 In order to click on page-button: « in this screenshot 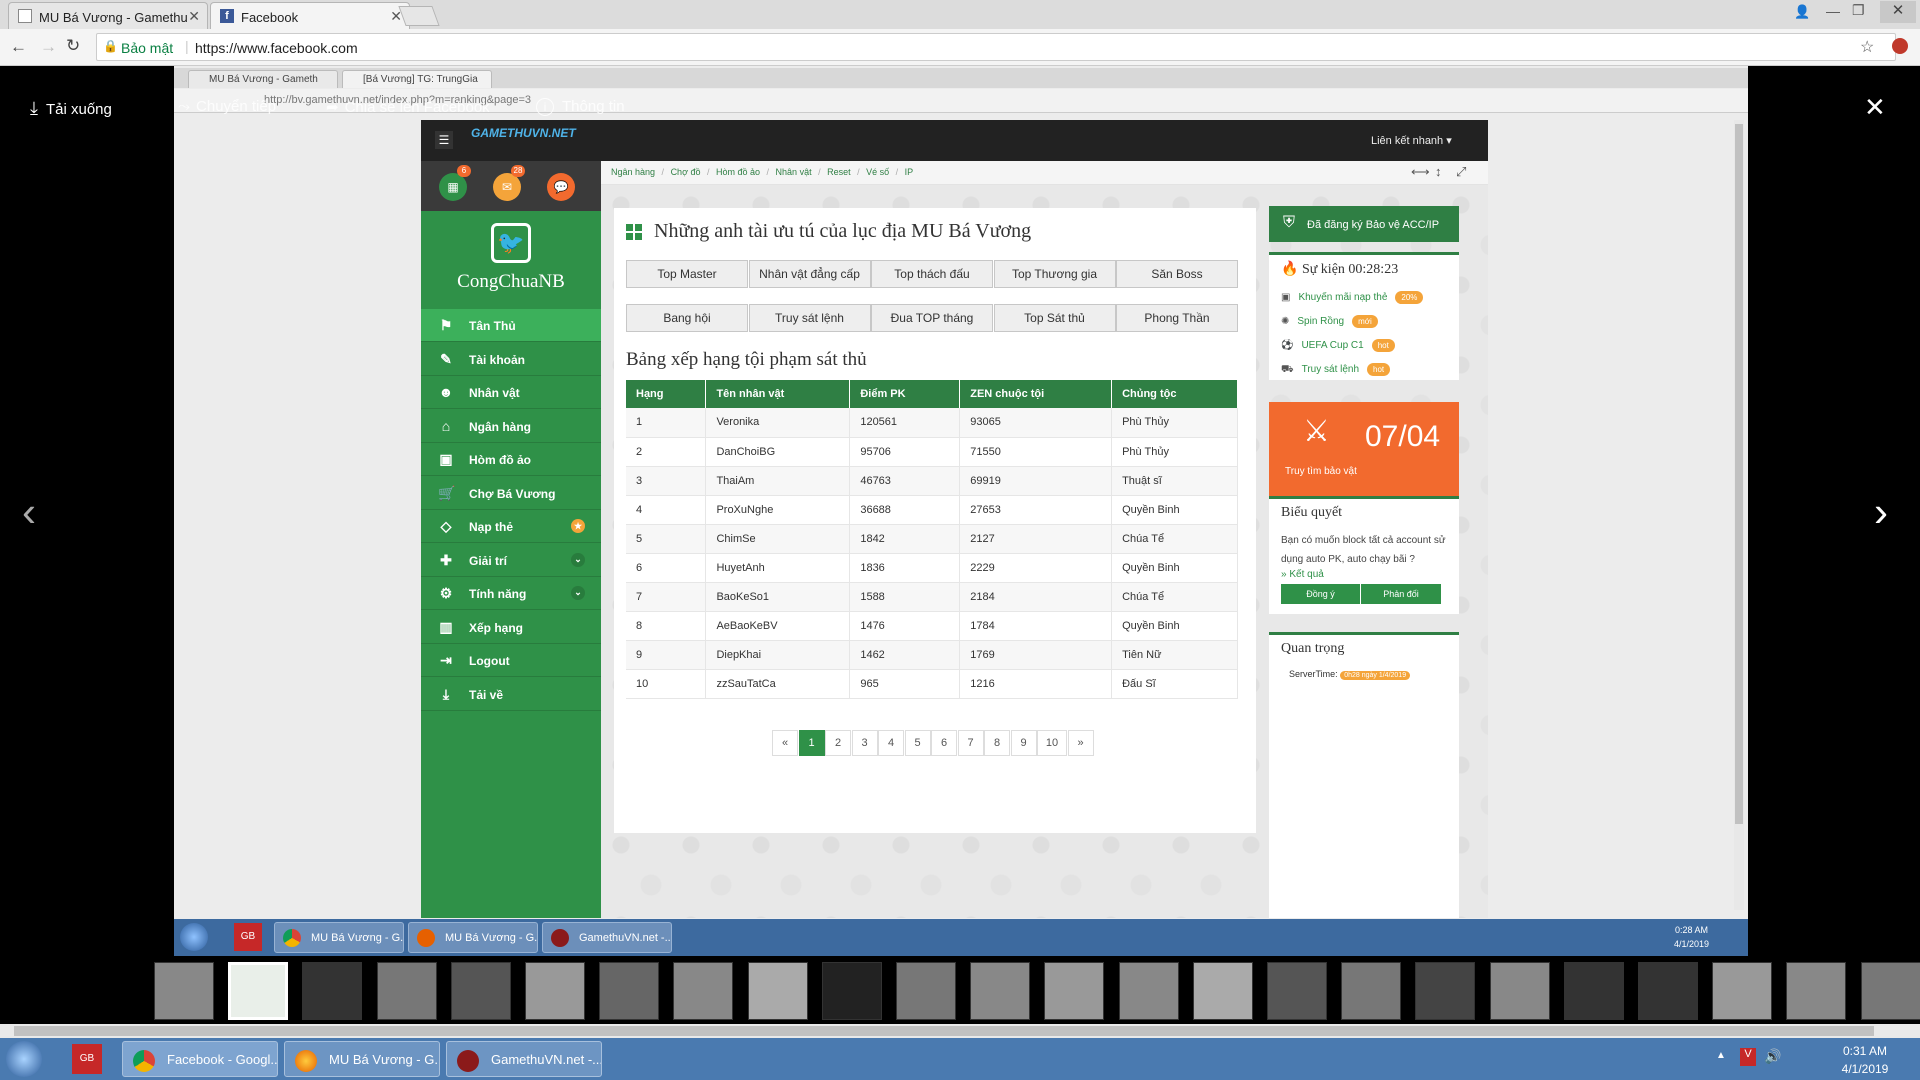, I will do `click(785, 743)`.